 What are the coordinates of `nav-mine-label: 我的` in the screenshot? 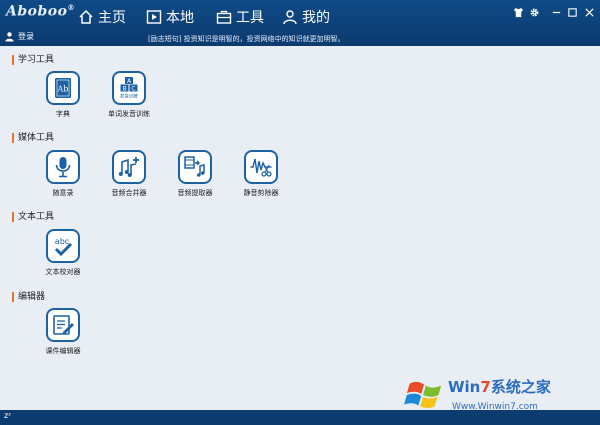 It's located at (316, 18).